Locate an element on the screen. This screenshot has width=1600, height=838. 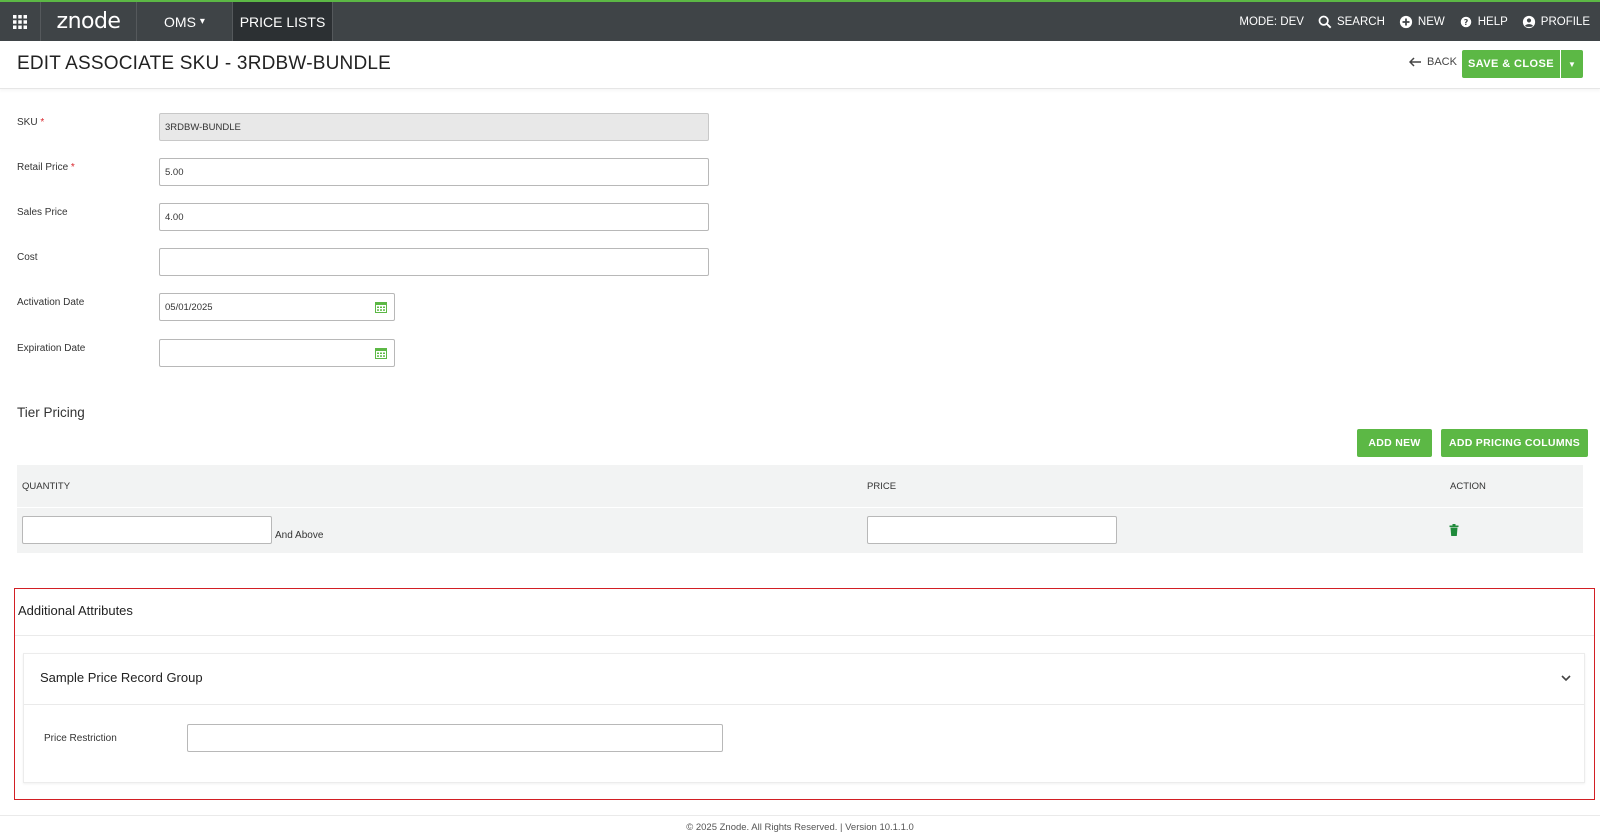
new-label: NEW is located at coordinates (1431, 21).